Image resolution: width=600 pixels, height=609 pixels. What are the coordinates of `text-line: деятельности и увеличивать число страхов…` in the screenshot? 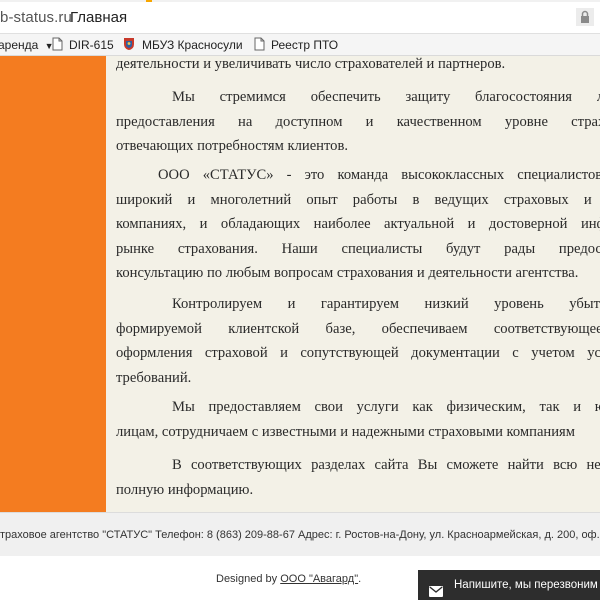 It's located at (311, 64).